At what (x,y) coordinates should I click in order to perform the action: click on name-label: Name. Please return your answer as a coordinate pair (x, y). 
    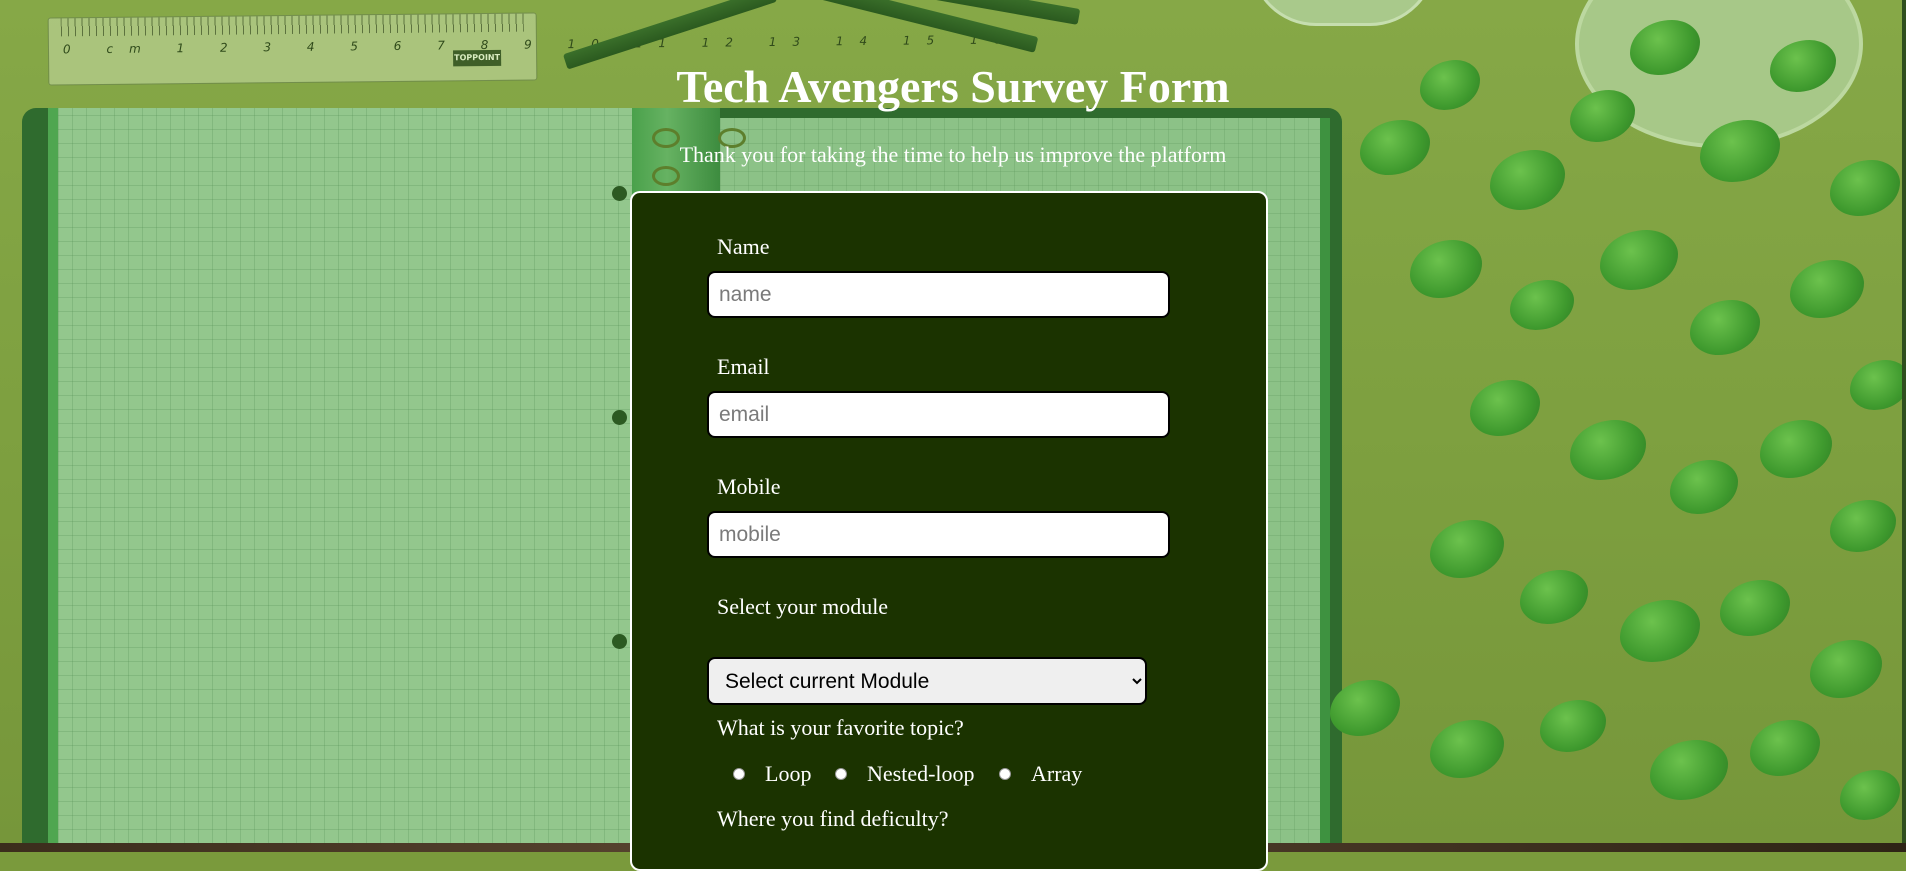
    Looking at the image, I should click on (743, 246).